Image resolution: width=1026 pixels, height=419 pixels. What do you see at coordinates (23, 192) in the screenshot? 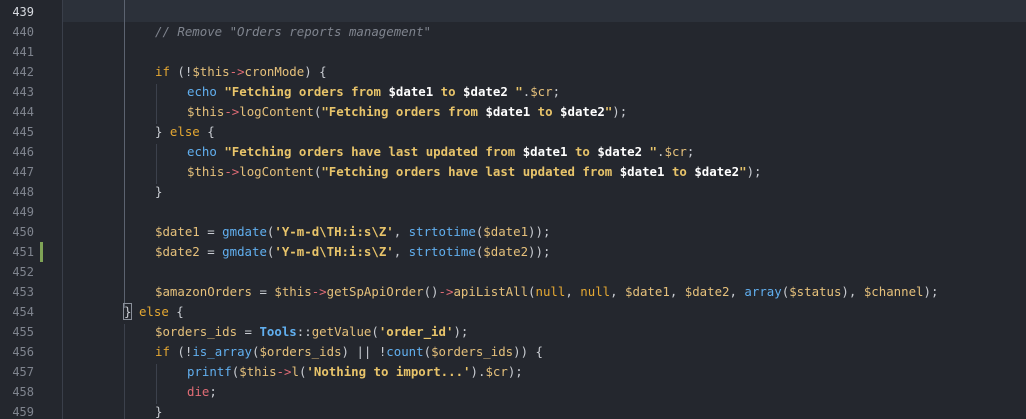
I see `line-number: 448` at bounding box center [23, 192].